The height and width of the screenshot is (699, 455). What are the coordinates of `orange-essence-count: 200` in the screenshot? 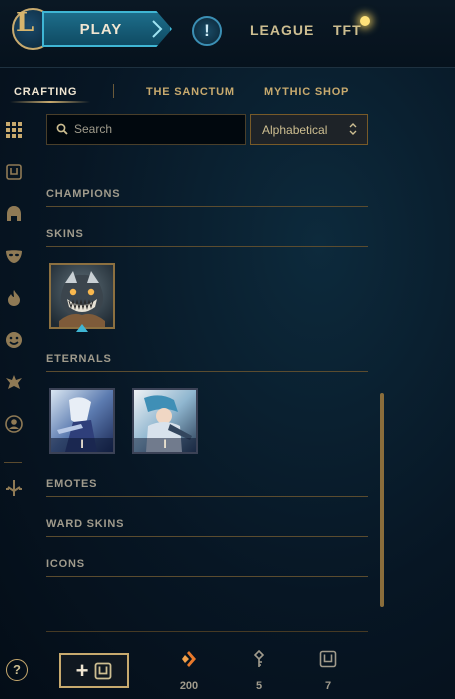 It's located at (189, 686).